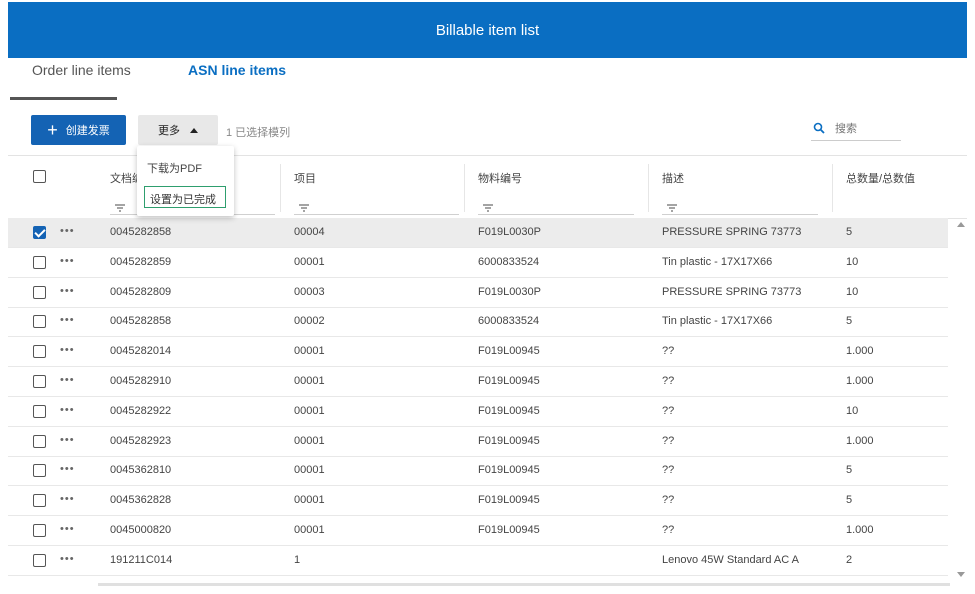 The height and width of the screenshot is (594, 975). I want to click on filter-description, so click(740, 205).